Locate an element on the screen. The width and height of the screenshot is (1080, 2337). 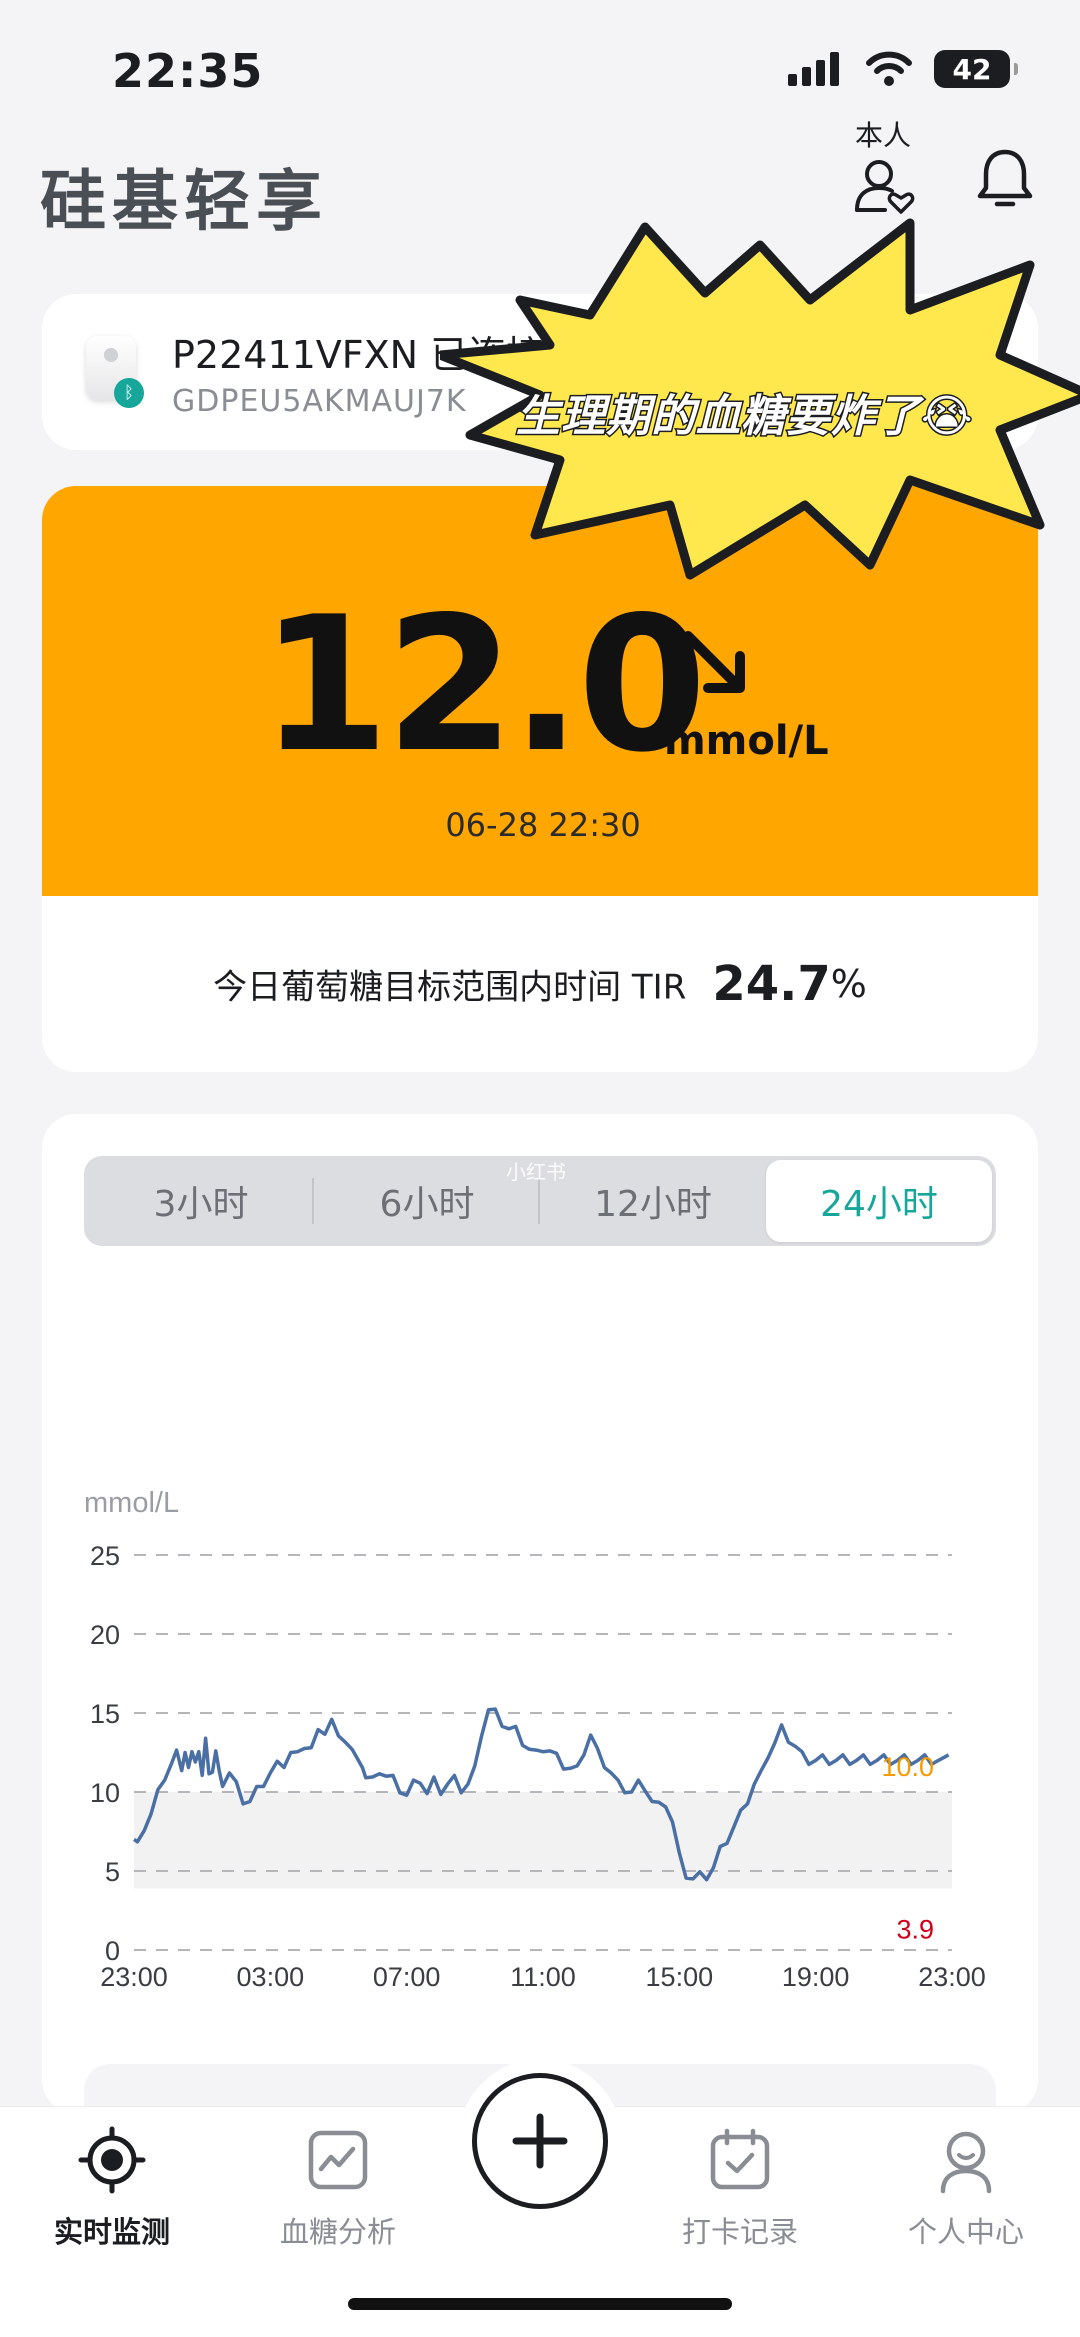
cellular-signal-icon is located at coordinates (813, 69).